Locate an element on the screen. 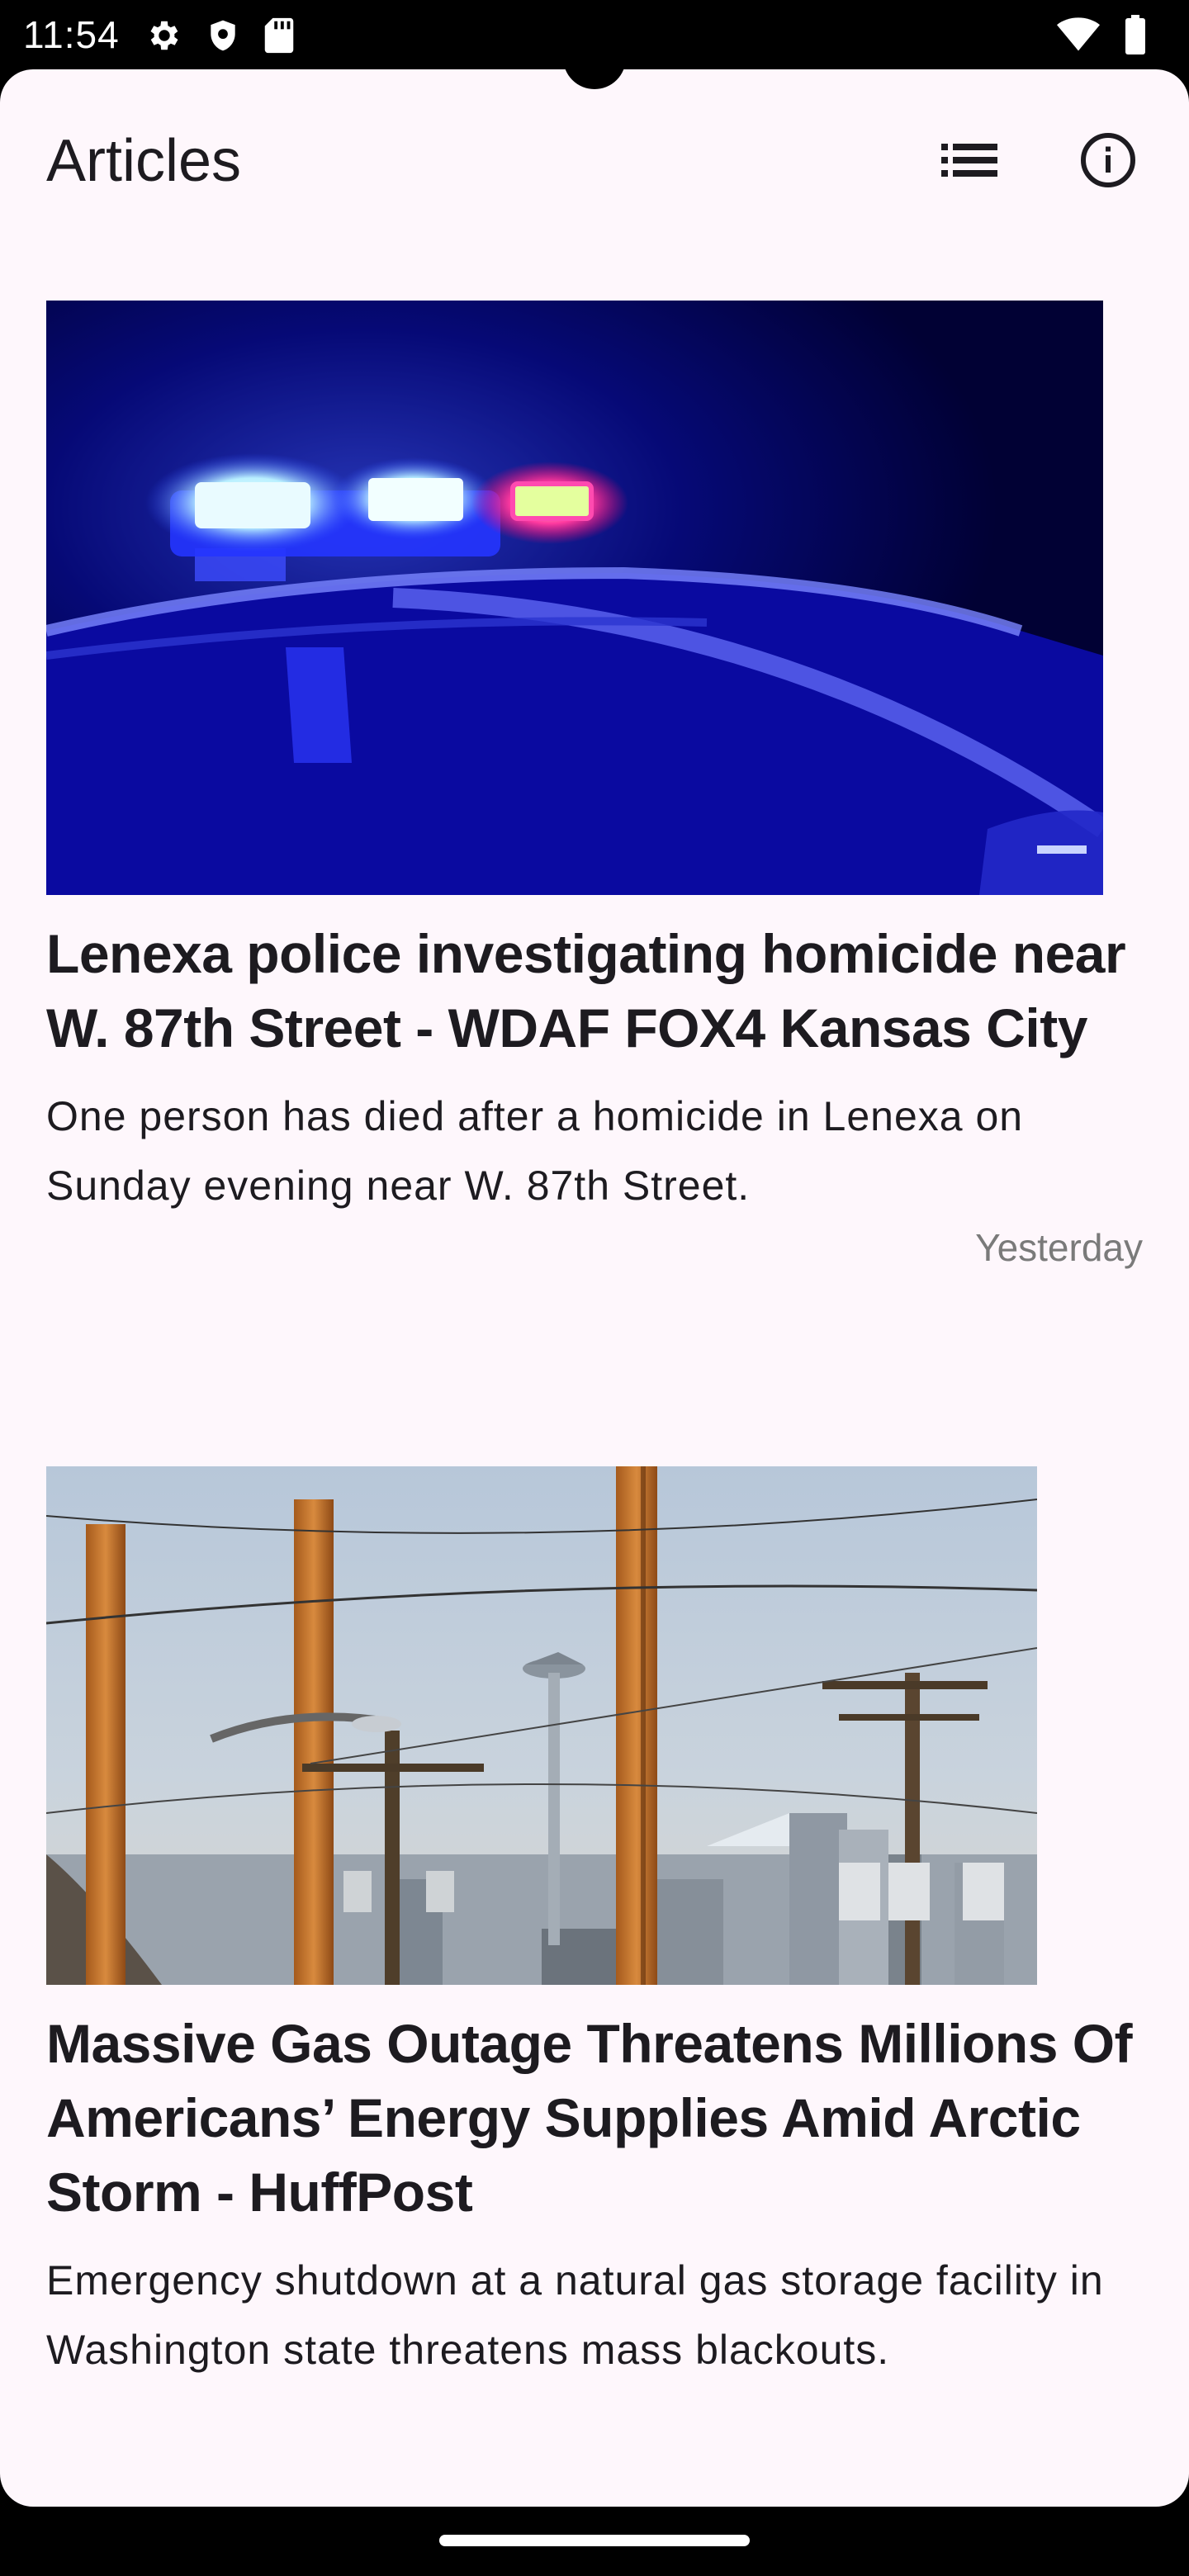  status-time: 11:54 is located at coordinates (71, 34).